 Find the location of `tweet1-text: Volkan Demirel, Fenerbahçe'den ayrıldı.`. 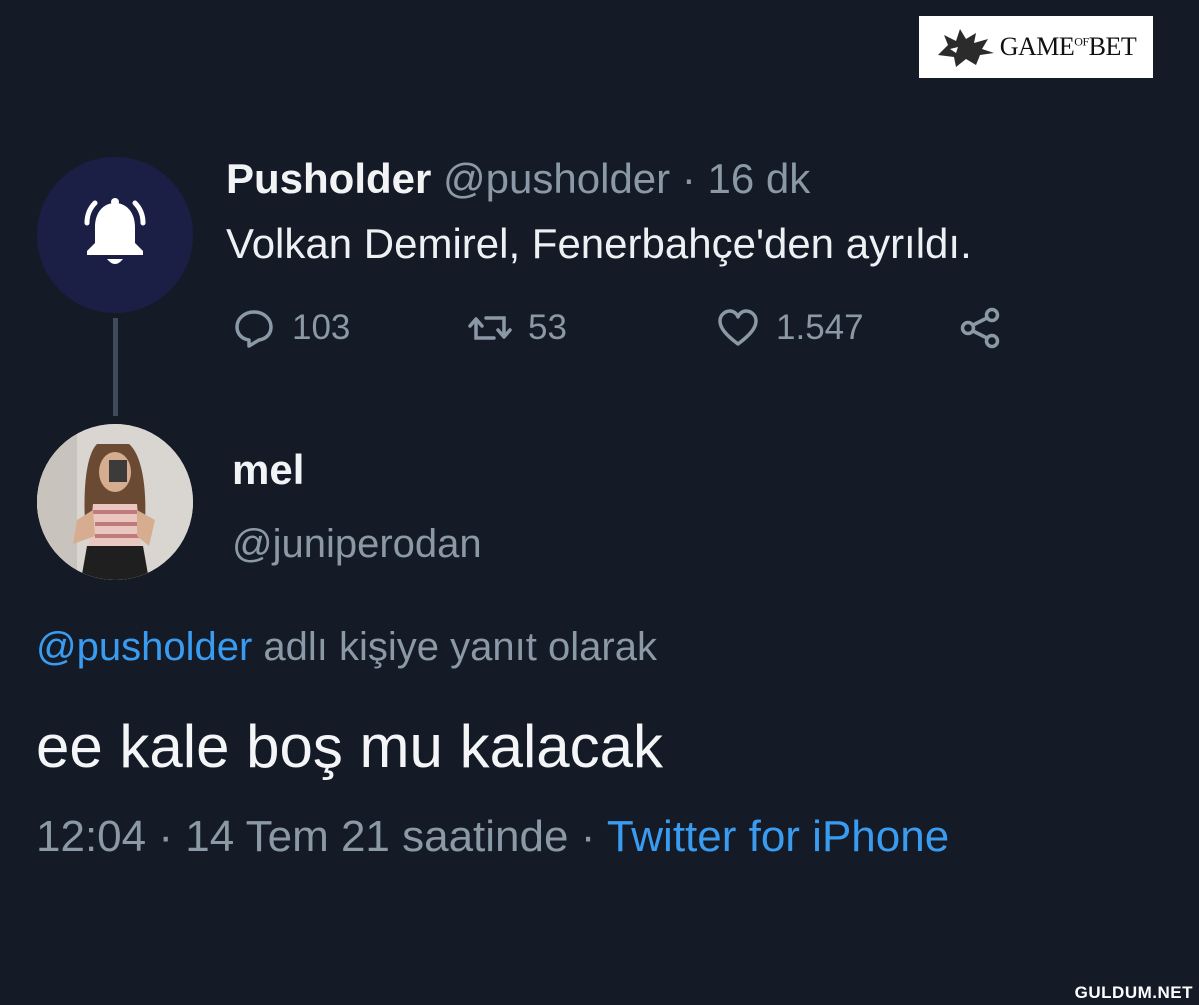

tweet1-text: Volkan Demirel, Fenerbahçe'den ayrıldı. is located at coordinates (599, 243).